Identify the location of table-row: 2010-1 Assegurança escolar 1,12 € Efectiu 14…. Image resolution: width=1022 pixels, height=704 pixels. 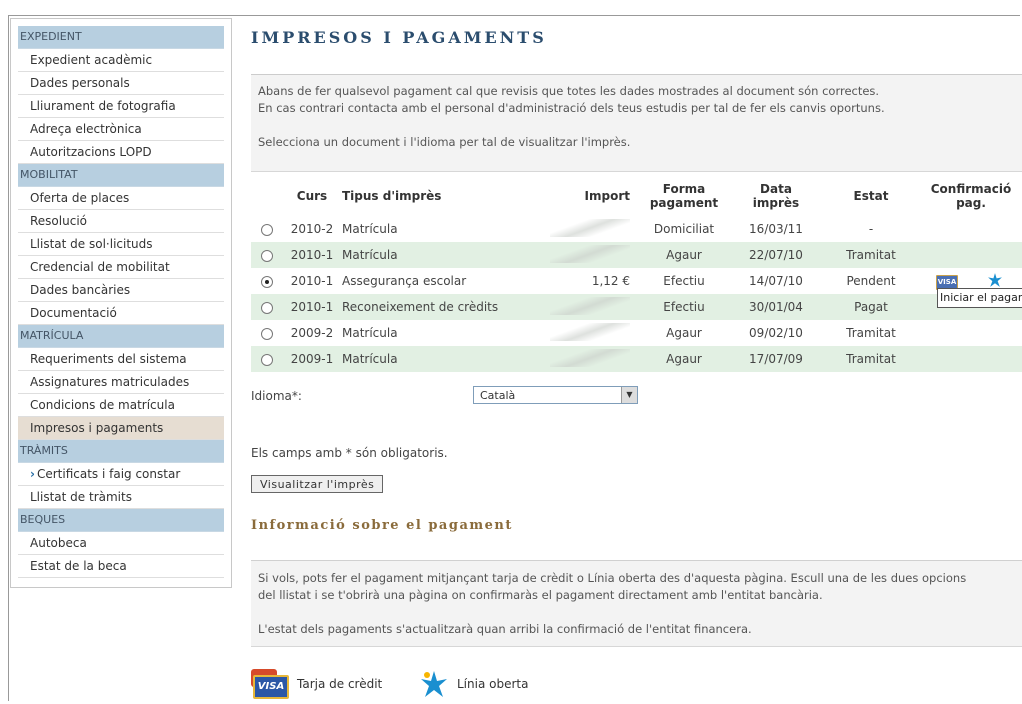
(636, 281).